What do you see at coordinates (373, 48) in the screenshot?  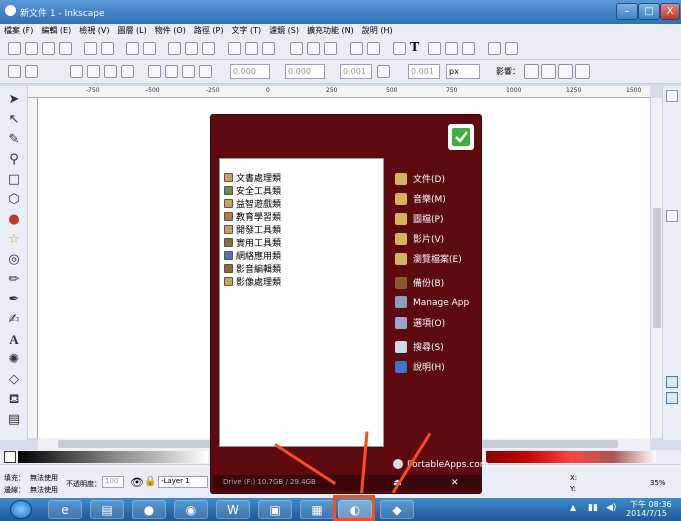 I see `ungroup-icon` at bounding box center [373, 48].